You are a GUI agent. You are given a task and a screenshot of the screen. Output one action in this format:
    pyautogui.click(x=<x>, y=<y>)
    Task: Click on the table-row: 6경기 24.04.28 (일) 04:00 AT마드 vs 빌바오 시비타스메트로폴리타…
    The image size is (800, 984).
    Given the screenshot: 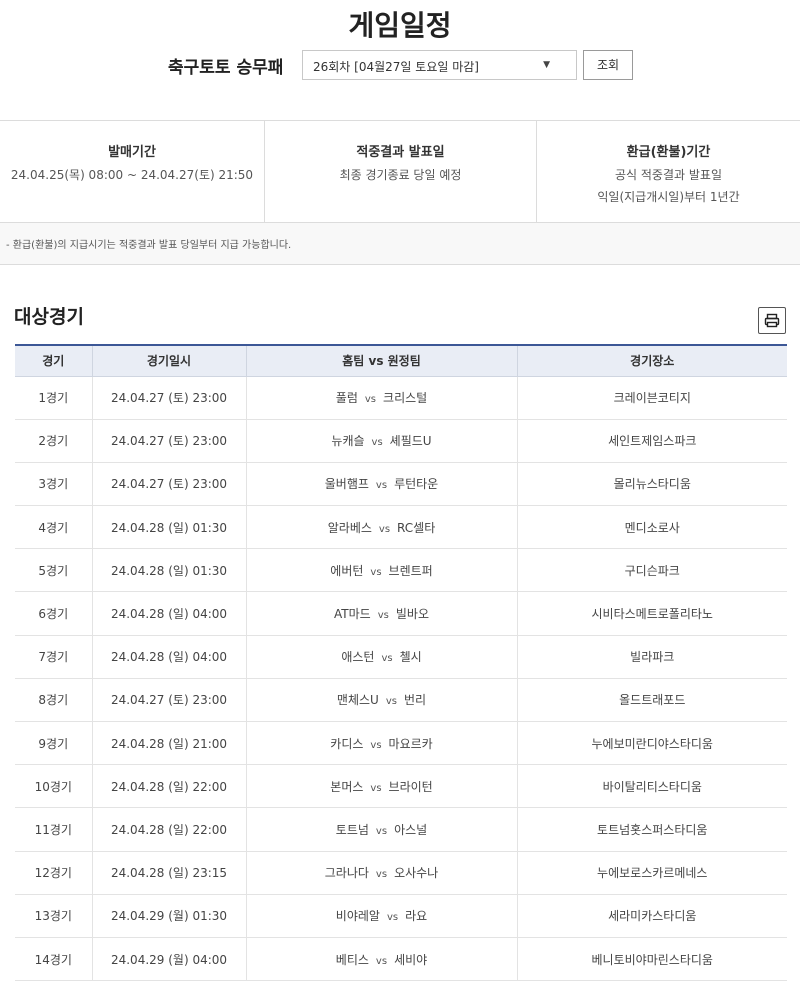 What is the action you would take?
    pyautogui.click(x=401, y=613)
    